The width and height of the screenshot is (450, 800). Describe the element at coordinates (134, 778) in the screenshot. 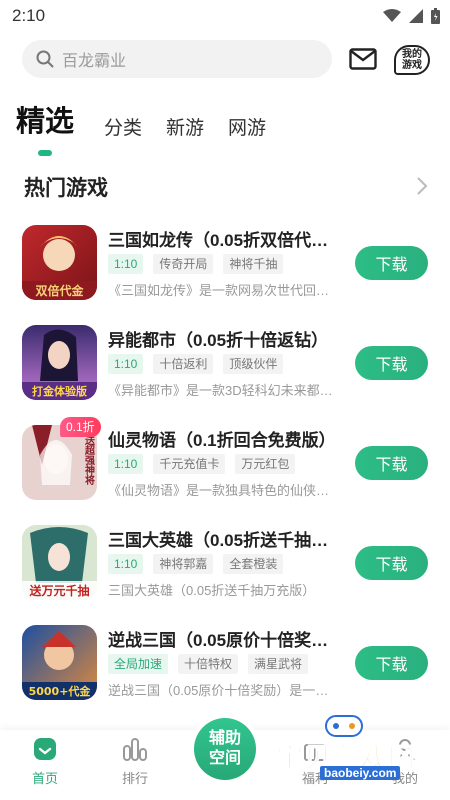

I see `nav-ranking-label: 排行` at that location.